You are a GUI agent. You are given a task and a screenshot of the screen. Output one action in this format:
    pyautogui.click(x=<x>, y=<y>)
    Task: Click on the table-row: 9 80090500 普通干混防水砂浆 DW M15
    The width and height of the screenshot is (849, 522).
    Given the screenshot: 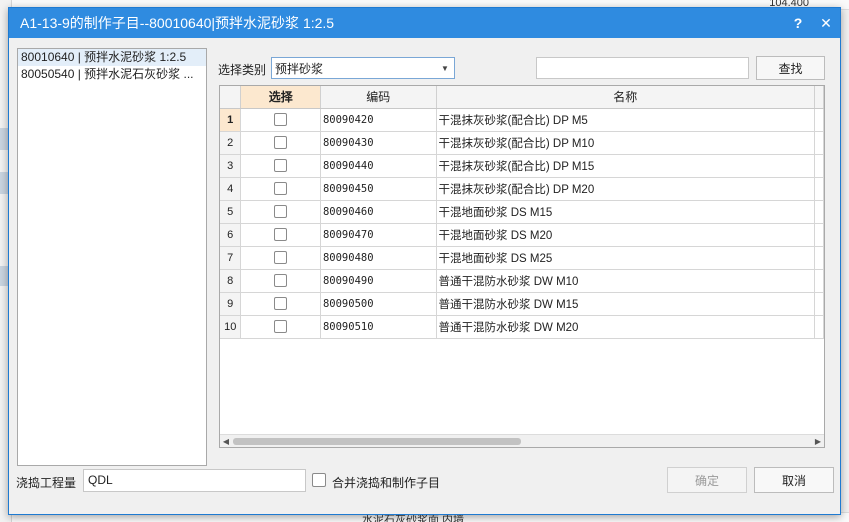 What is the action you would take?
    pyautogui.click(x=522, y=304)
    